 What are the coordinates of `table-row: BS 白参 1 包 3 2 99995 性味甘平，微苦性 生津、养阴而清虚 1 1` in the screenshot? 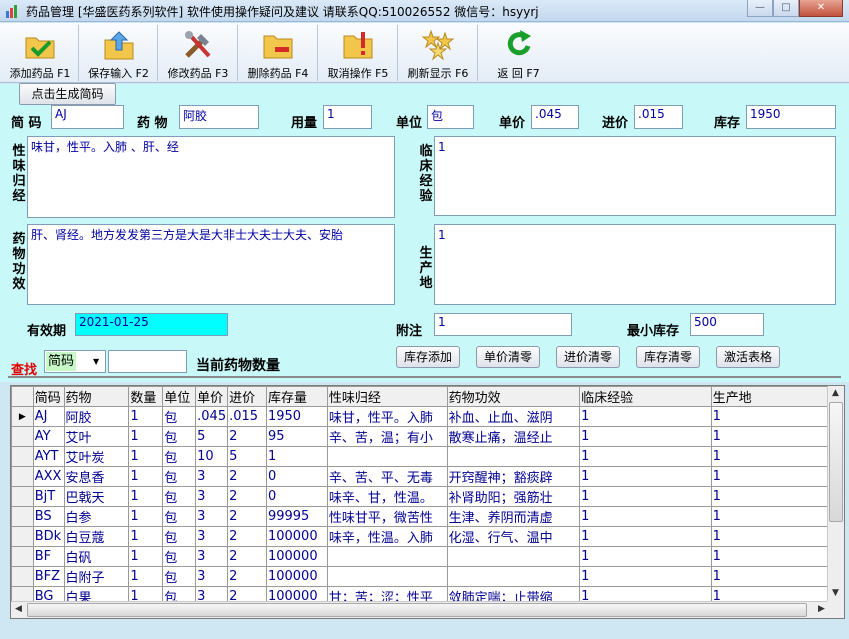 It's located at (427, 516).